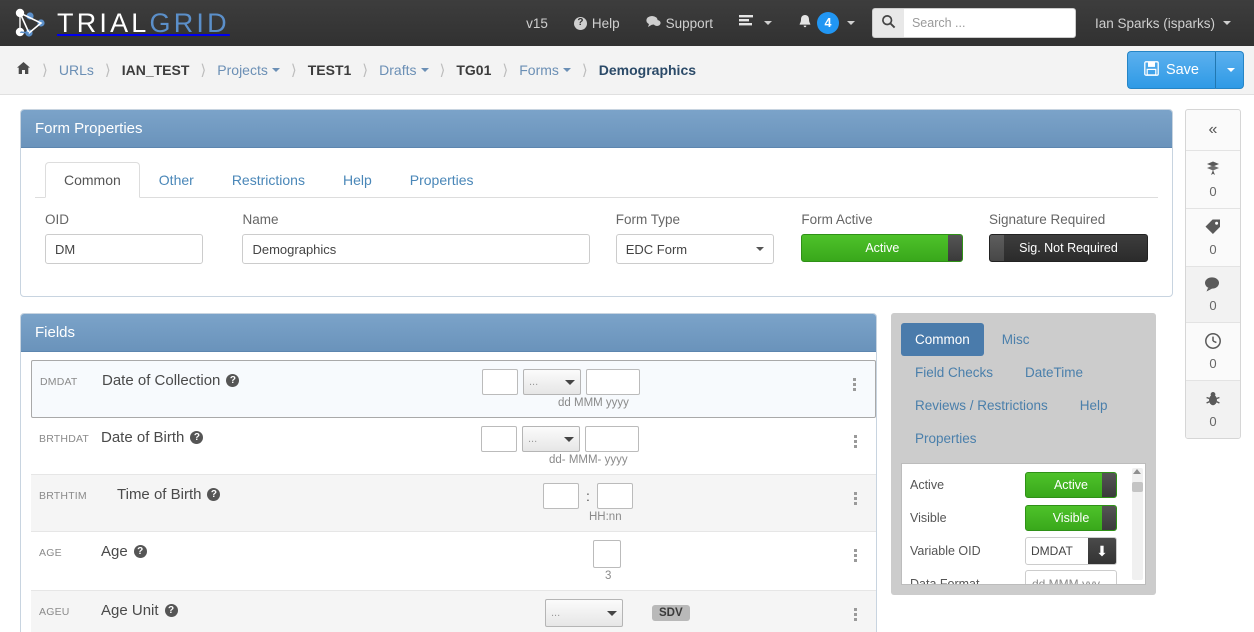  I want to click on tab-other: Other, so click(176, 180).